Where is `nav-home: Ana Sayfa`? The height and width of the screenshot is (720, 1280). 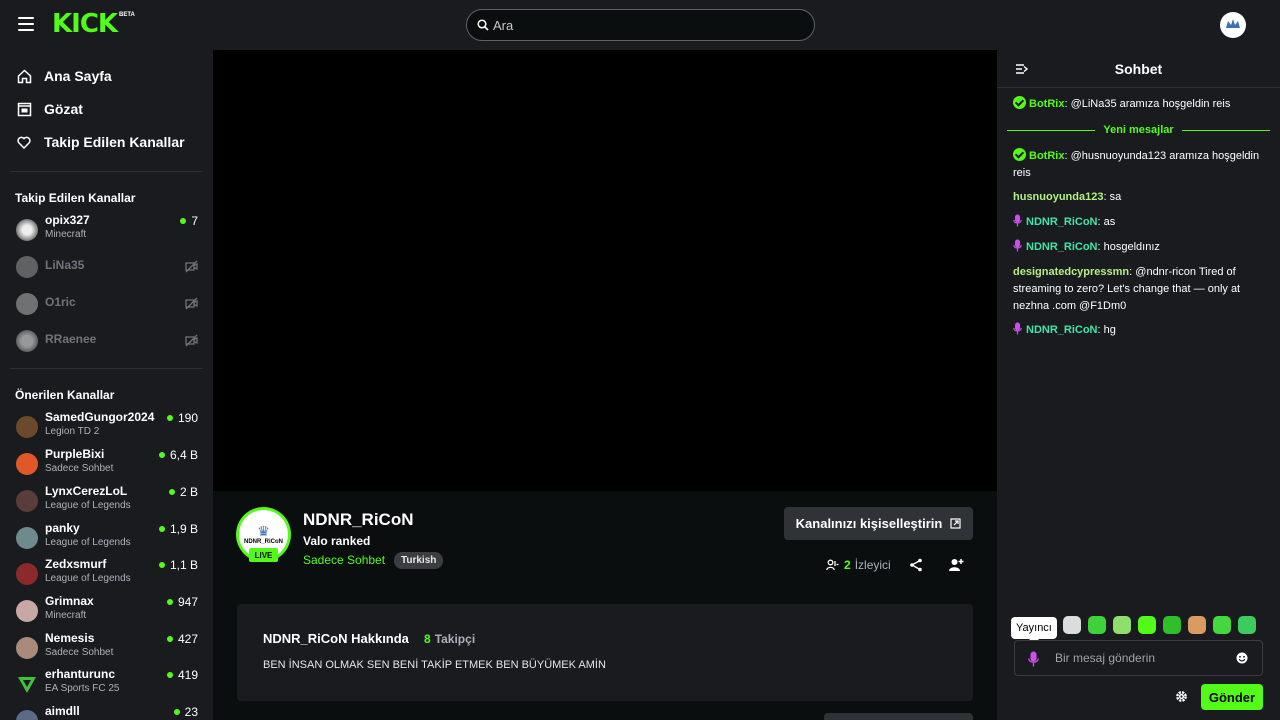 nav-home: Ana Sayfa is located at coordinates (106, 76).